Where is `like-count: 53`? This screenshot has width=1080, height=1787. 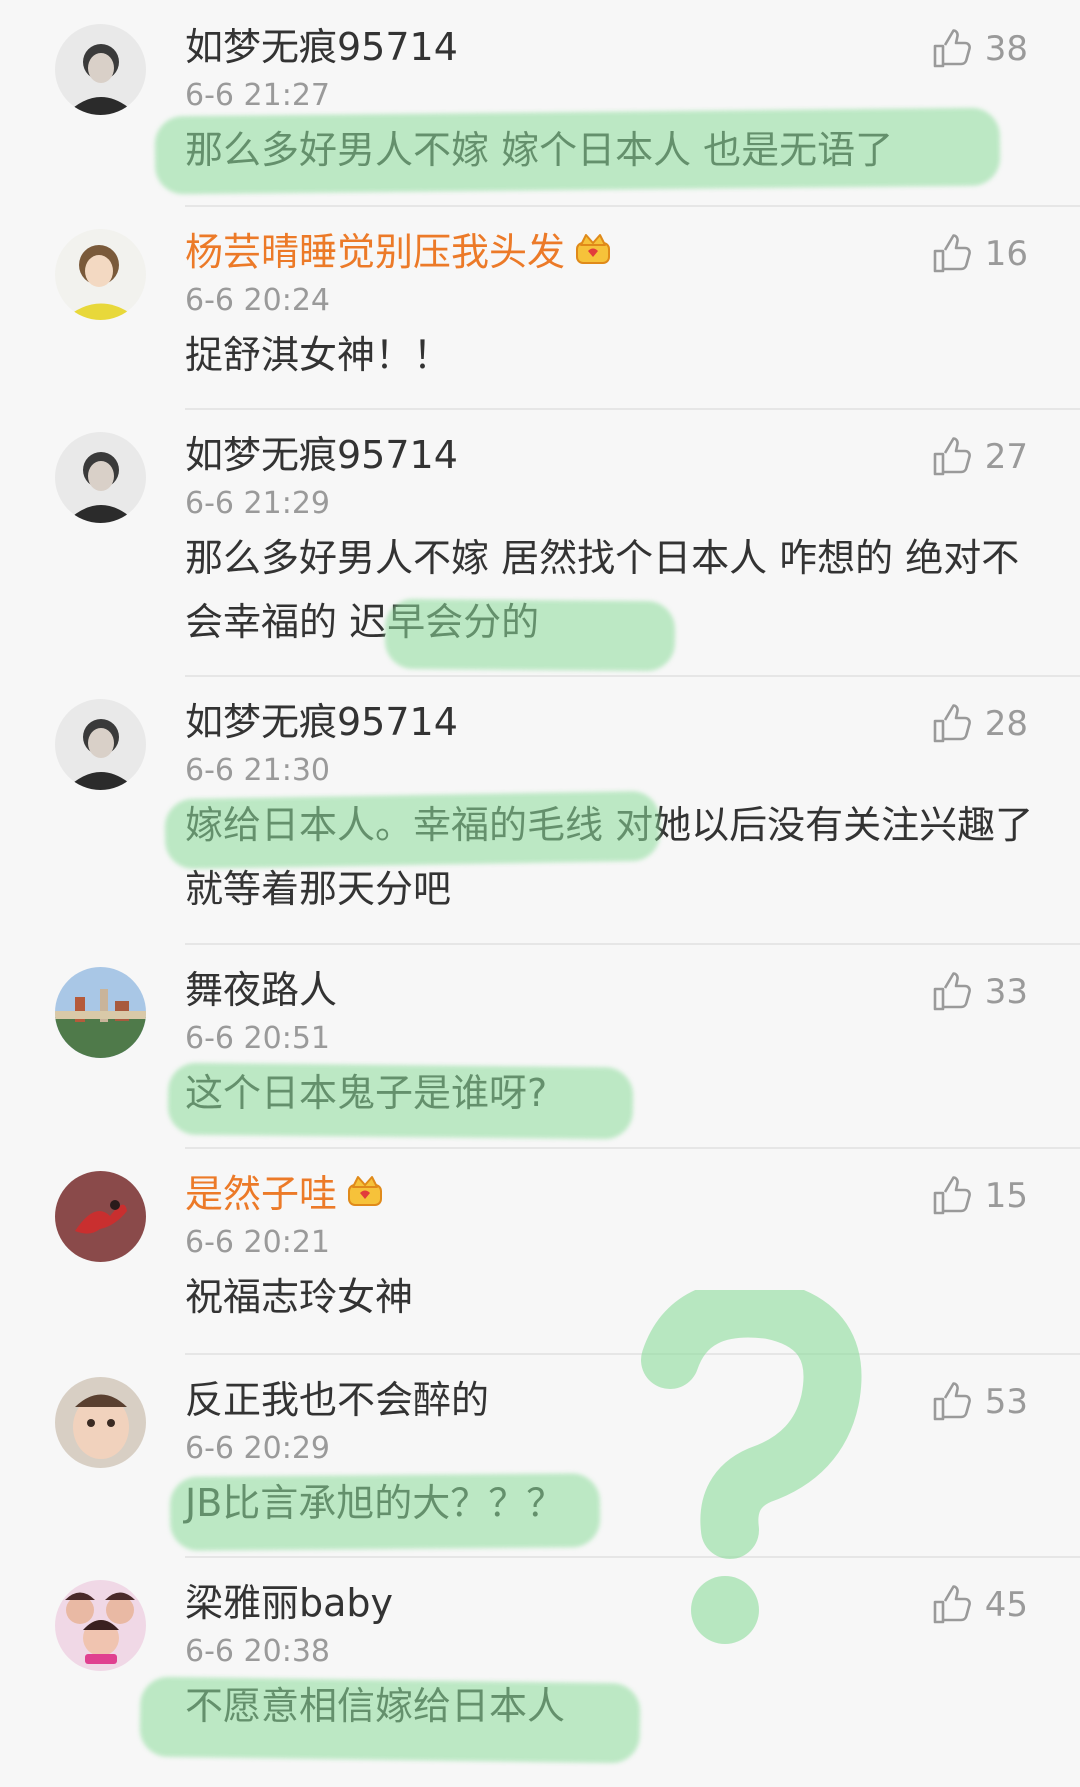 like-count: 53 is located at coordinates (1006, 1402).